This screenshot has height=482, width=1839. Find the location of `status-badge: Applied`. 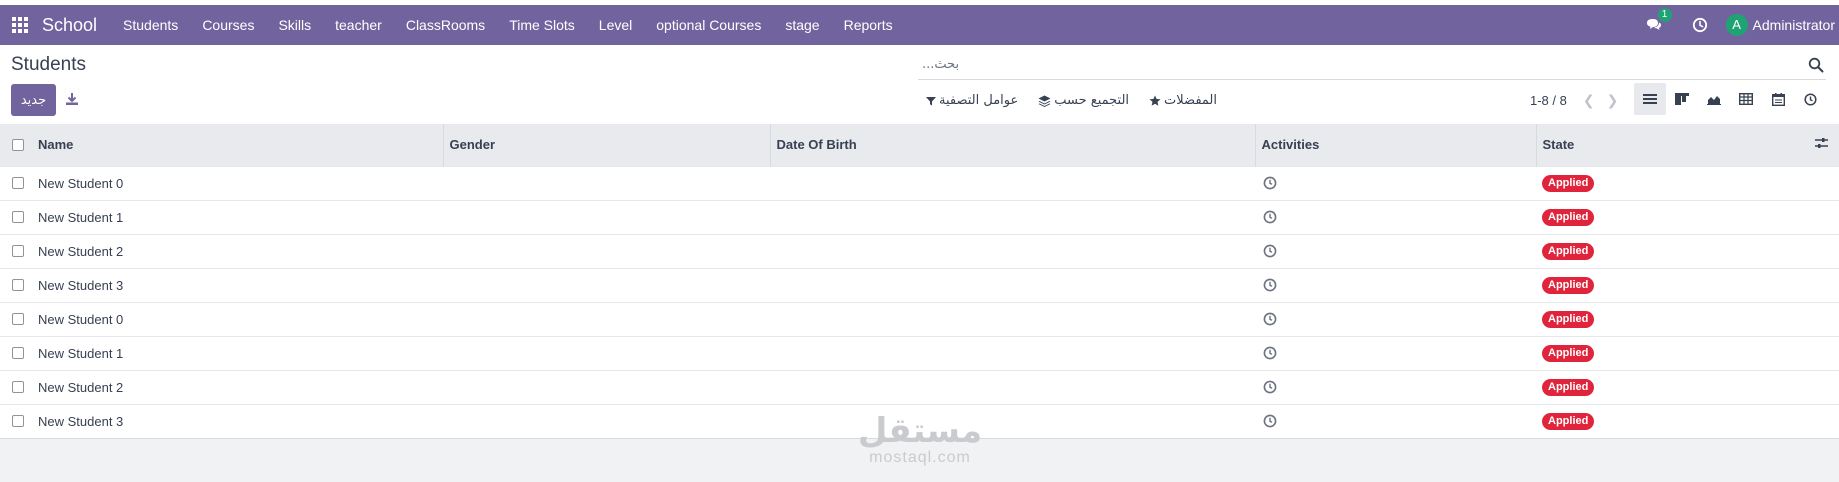

status-badge: Applied is located at coordinates (1568, 353).